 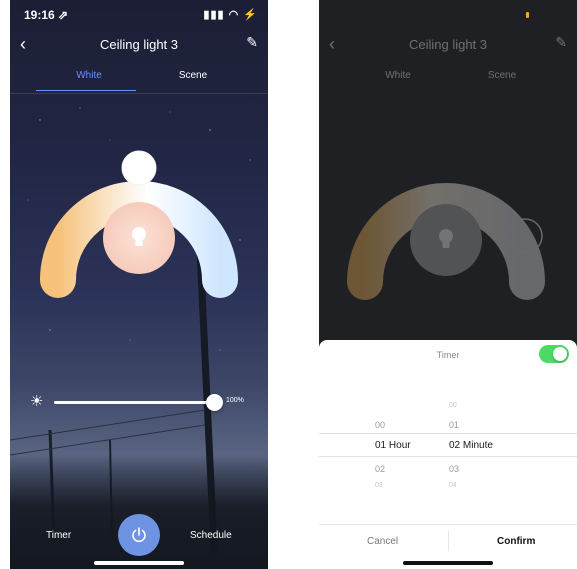 I want to click on minute-unit-label: Minute, so click(x=477, y=445).